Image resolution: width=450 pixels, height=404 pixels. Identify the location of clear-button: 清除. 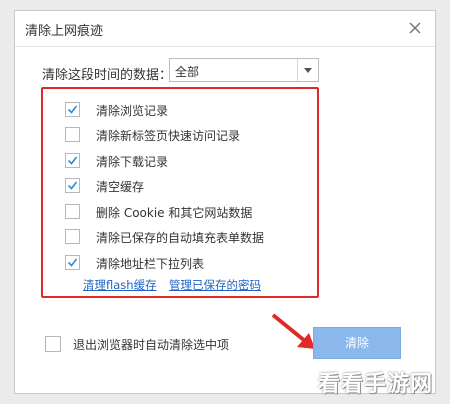
(357, 343).